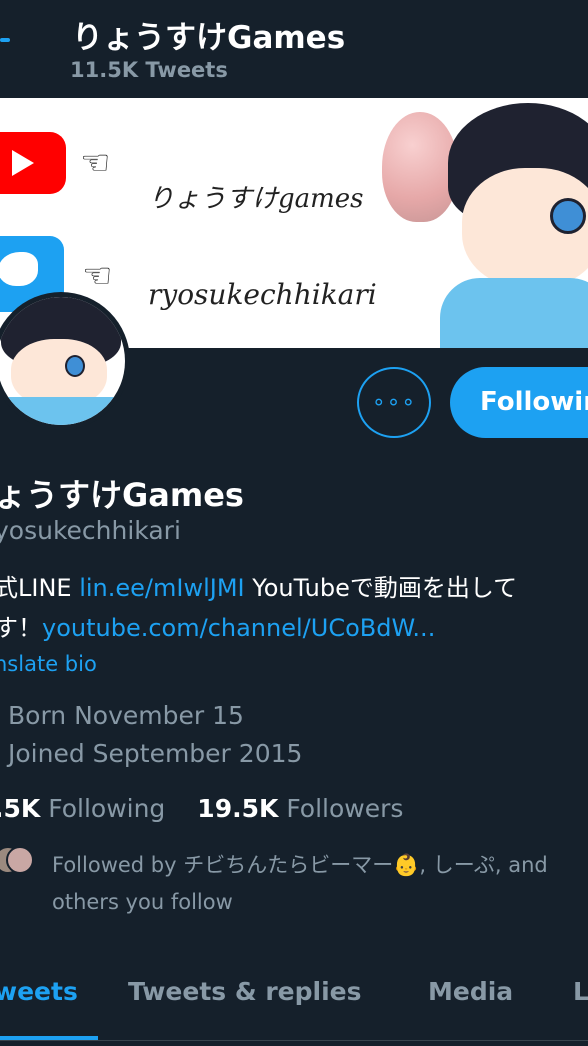  What do you see at coordinates (107, 808) in the screenshot?
I see `following-label: Following` at bounding box center [107, 808].